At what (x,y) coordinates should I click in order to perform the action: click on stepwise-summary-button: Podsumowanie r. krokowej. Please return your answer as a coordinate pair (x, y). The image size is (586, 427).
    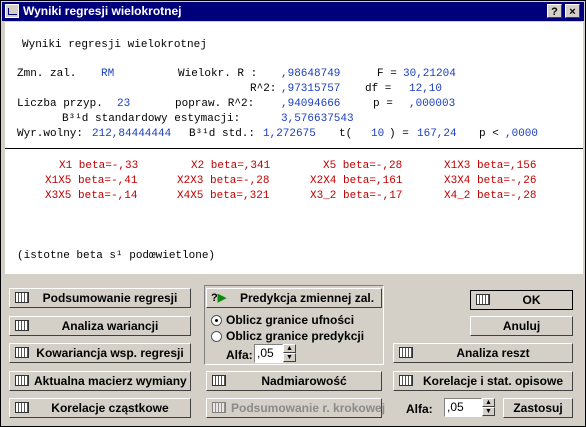
    Looking at the image, I should click on (295, 408).